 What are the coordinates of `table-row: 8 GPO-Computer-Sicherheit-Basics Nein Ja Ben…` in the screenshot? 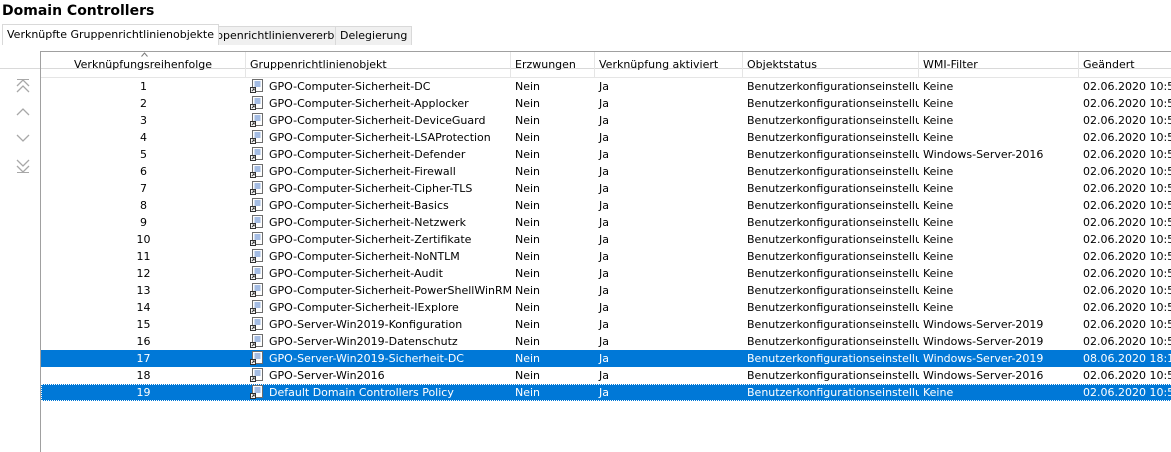 It's located at (606, 205).